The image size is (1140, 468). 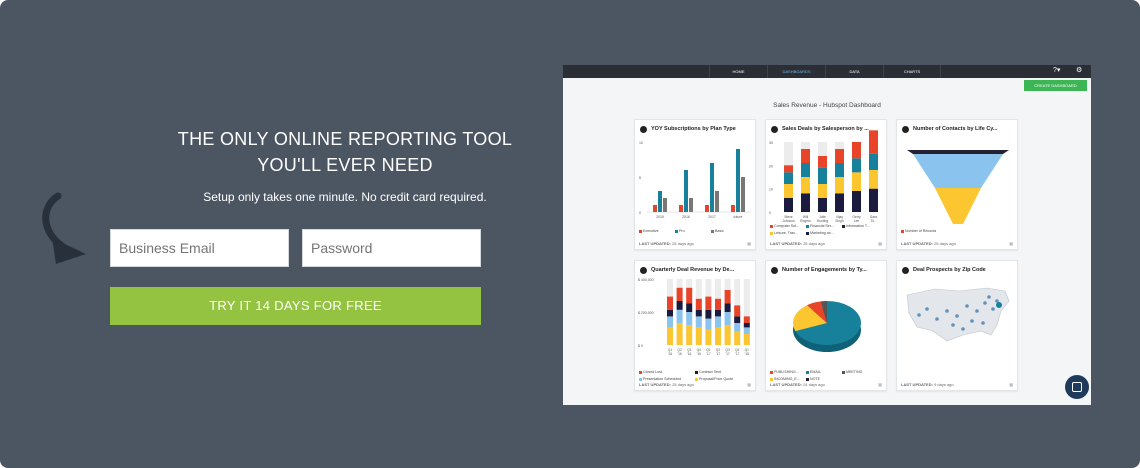 I want to click on y-tick-label: $ 0, so click(x=640, y=346).